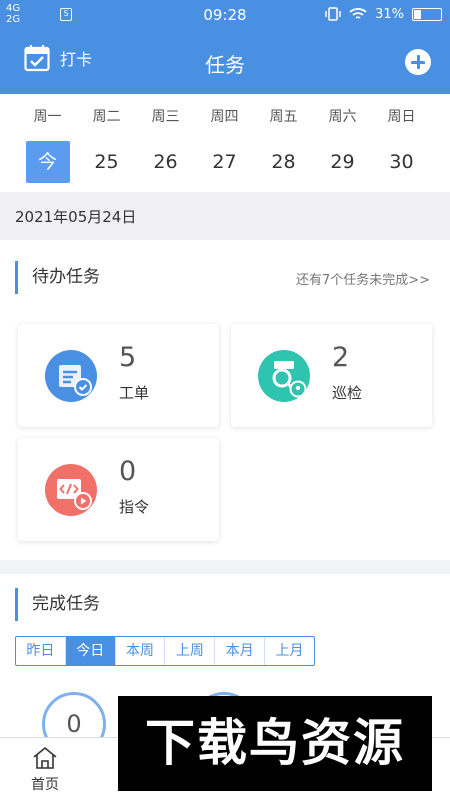  I want to click on completed-title: 完成任务, so click(57, 604).